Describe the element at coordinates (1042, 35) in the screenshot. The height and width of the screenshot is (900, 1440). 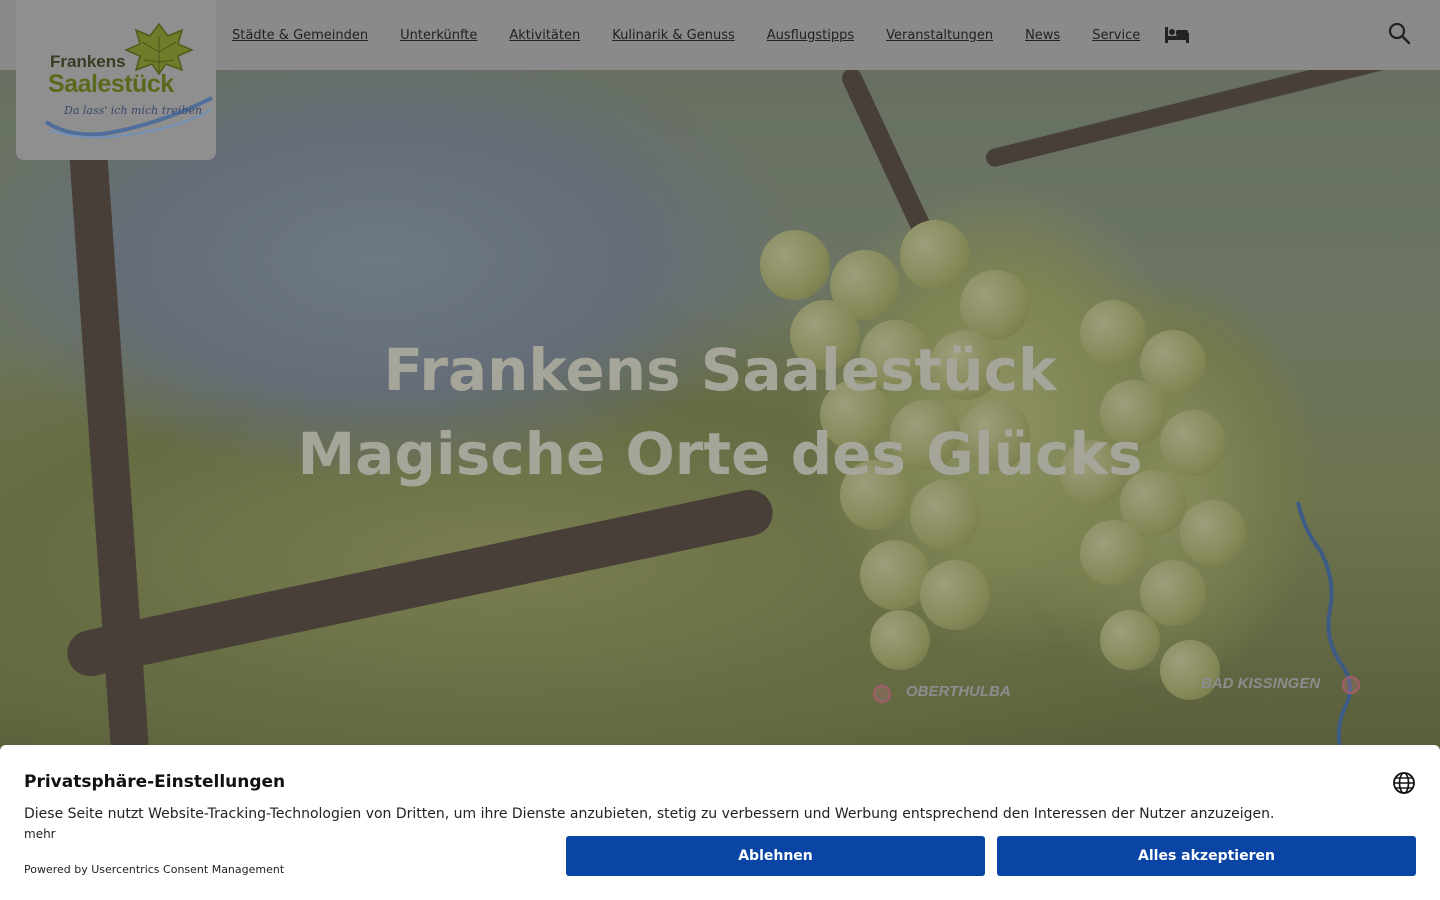
I see `nav-news: News` at that location.